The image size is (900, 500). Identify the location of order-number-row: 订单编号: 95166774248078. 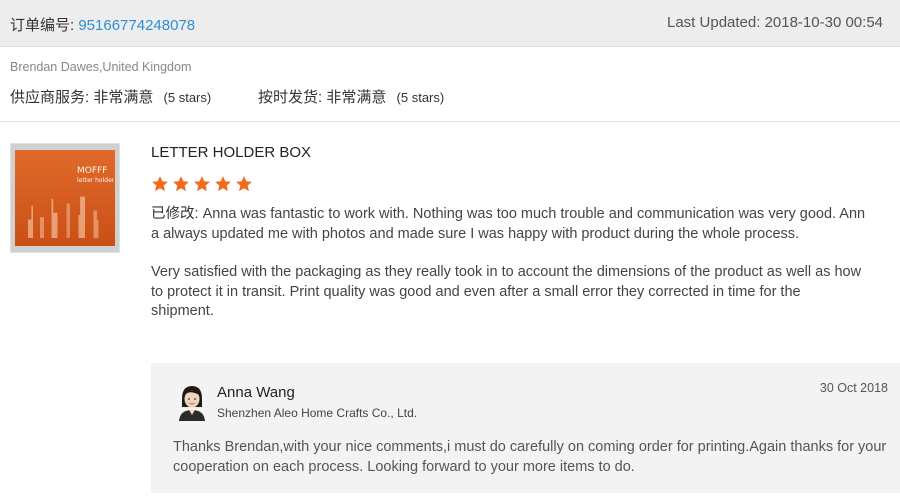
(102, 24).